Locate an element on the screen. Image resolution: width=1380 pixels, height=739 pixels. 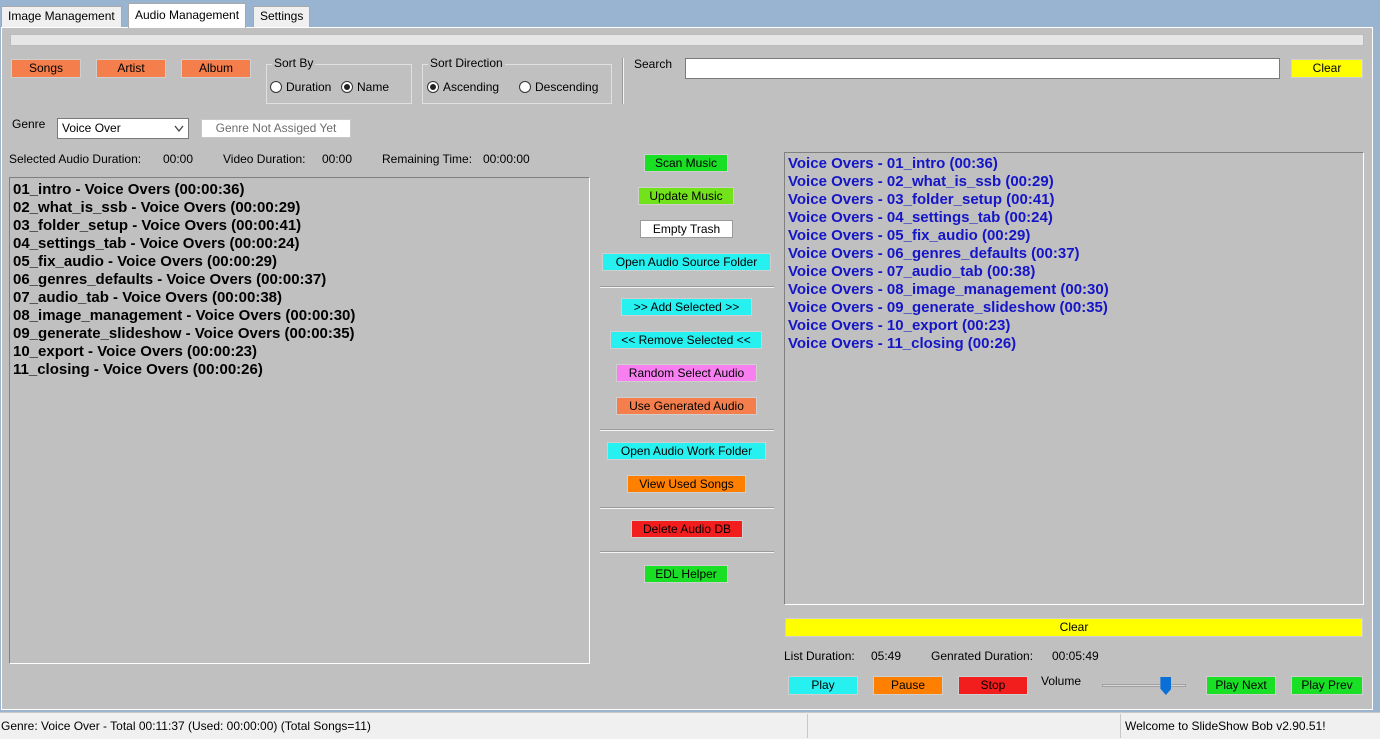
open-audio-source-folder-button: Open Audio Source Folder is located at coordinates (686, 262).